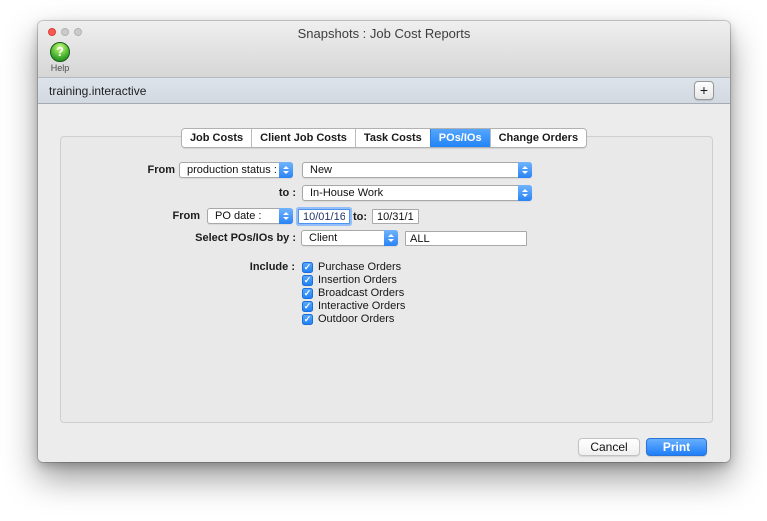 The height and width of the screenshot is (521, 767). I want to click on date-field-popup: PO date :, so click(250, 216).